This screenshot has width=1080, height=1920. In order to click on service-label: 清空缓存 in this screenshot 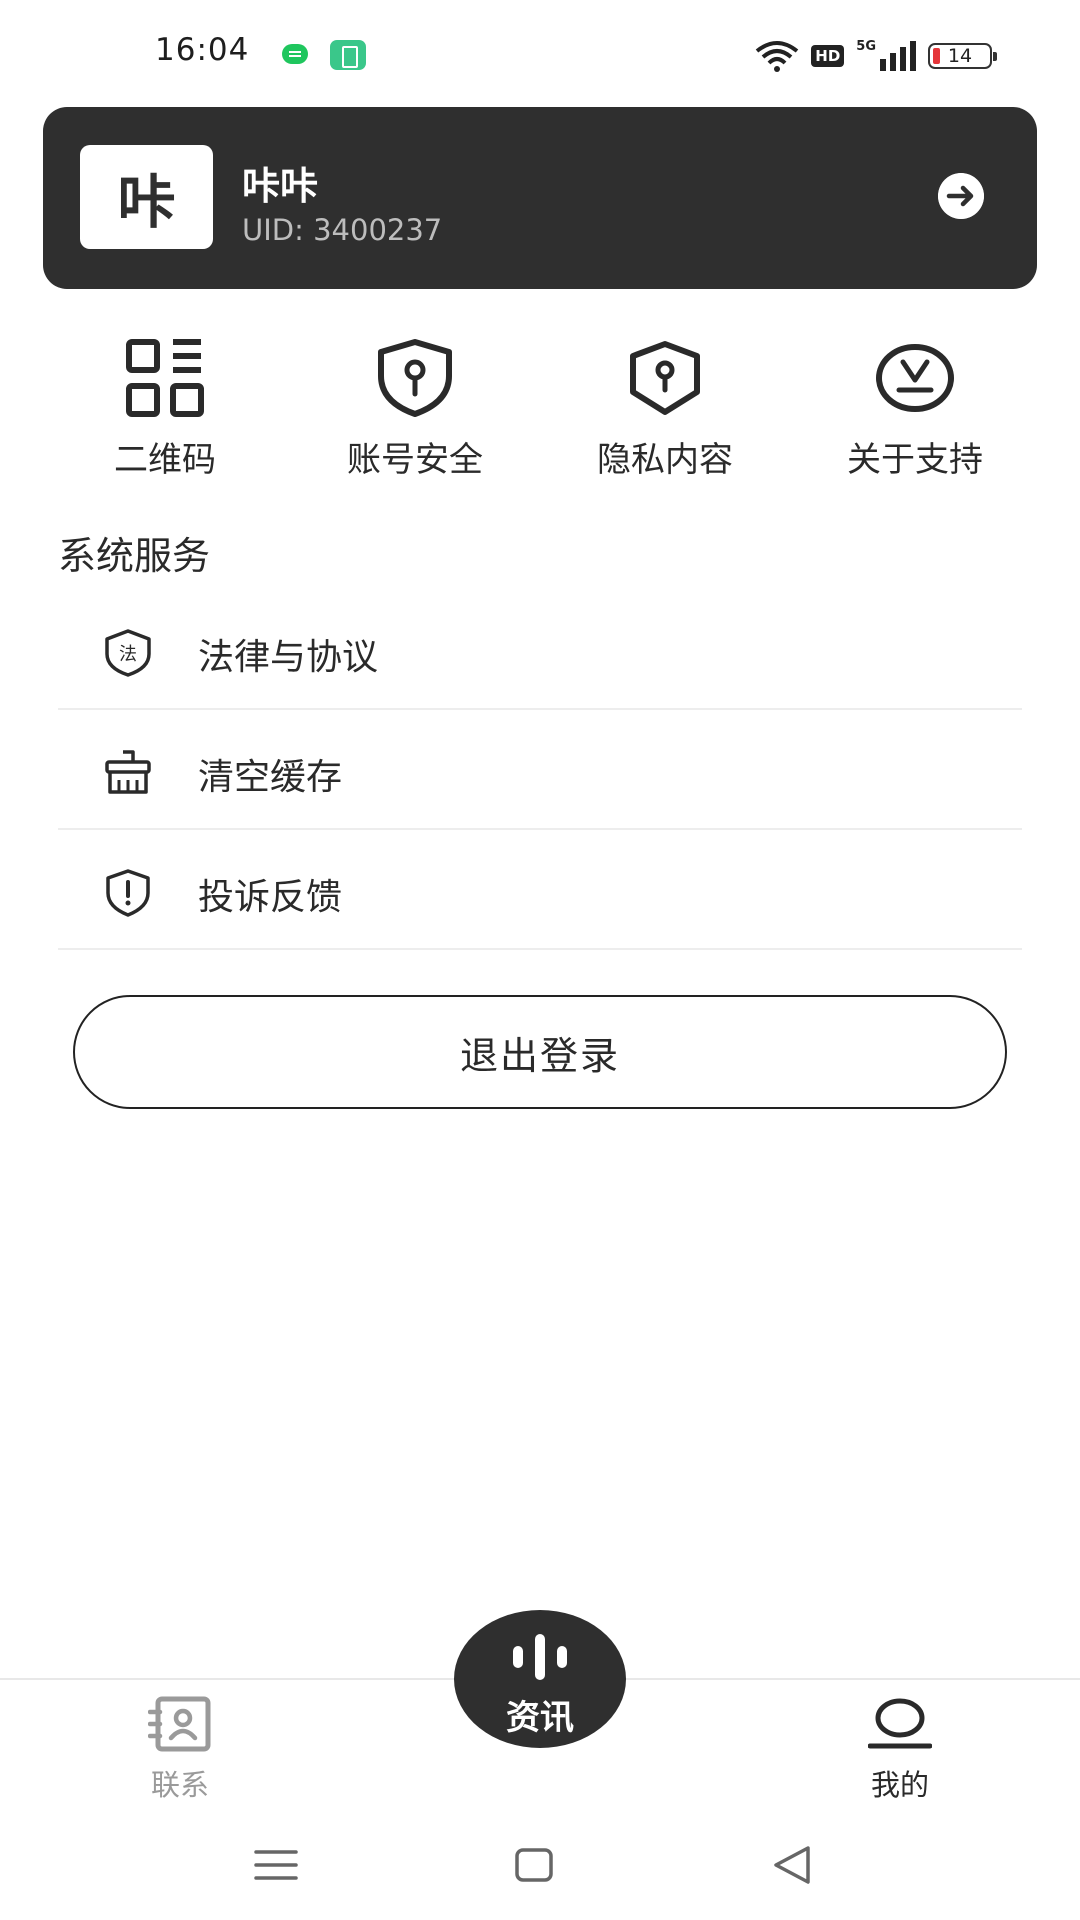, I will do `click(270, 777)`.